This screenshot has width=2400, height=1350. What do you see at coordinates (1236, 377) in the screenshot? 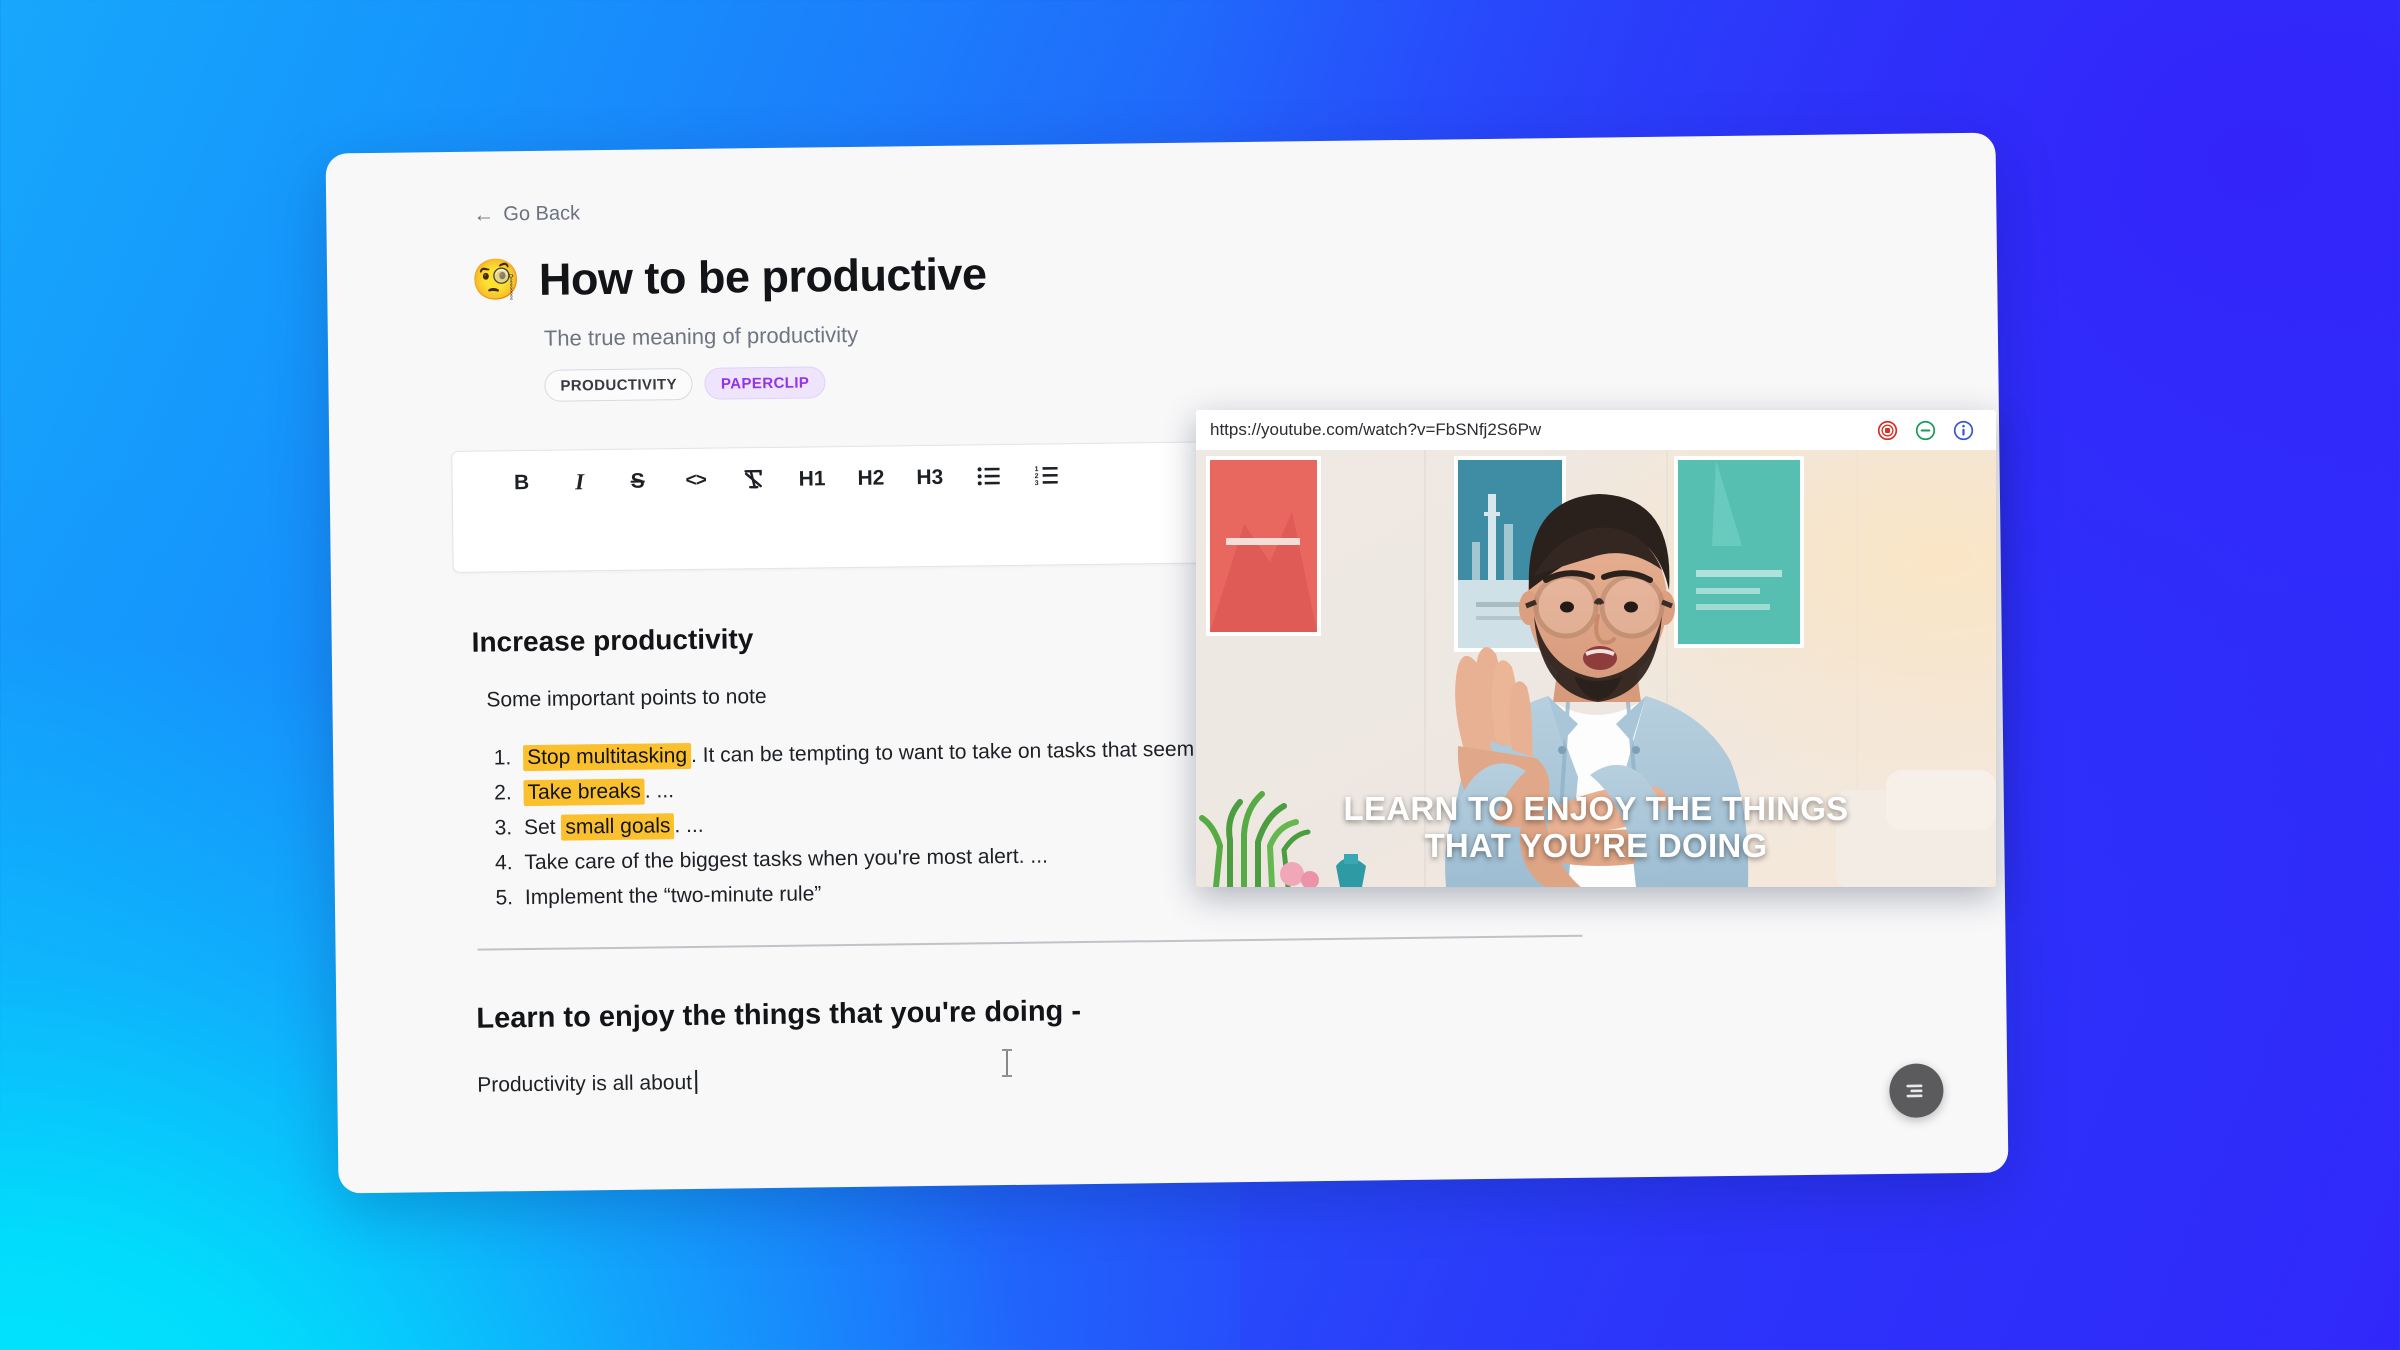
I see `tag-list: PRODUCTIVITY PAPERCLIP` at bounding box center [1236, 377].